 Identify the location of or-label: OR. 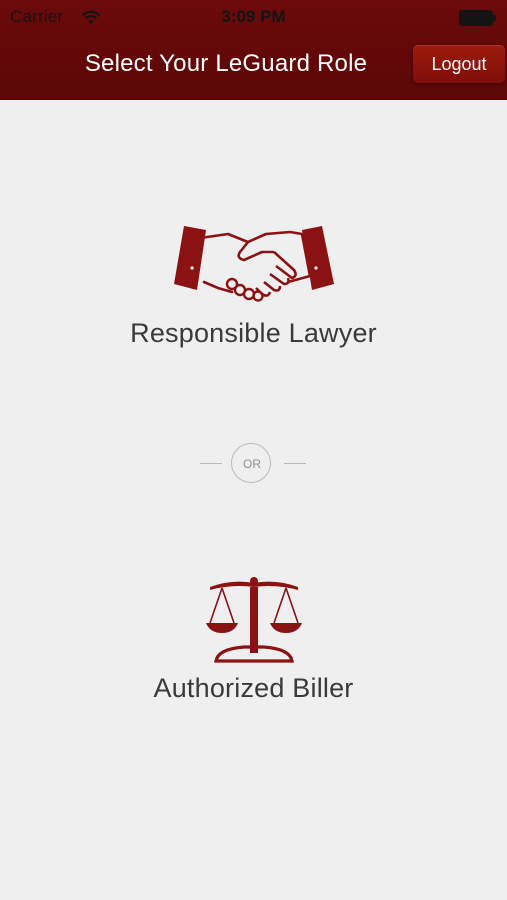
(252, 464).